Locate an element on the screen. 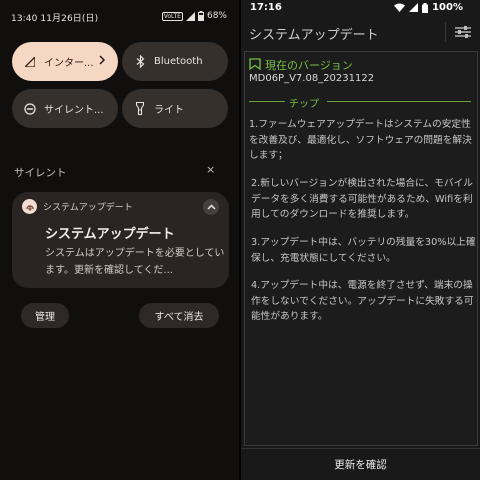 Image resolution: width=480 pixels, height=480 pixels. notification-header: システムアップデート is located at coordinates (77, 206).